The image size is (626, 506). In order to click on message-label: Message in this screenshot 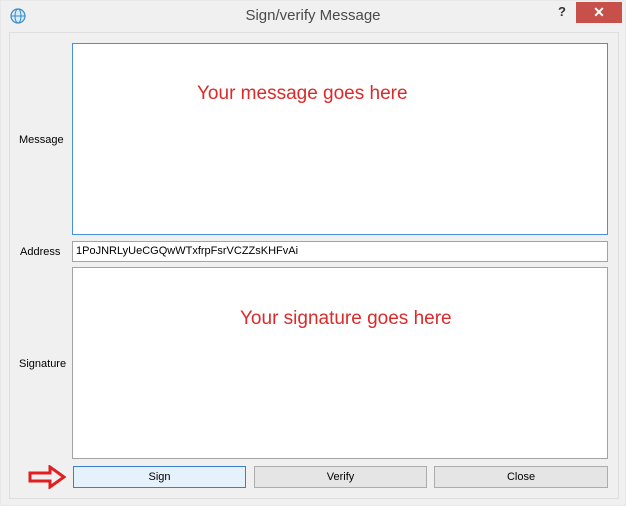, I will do `click(41, 140)`.